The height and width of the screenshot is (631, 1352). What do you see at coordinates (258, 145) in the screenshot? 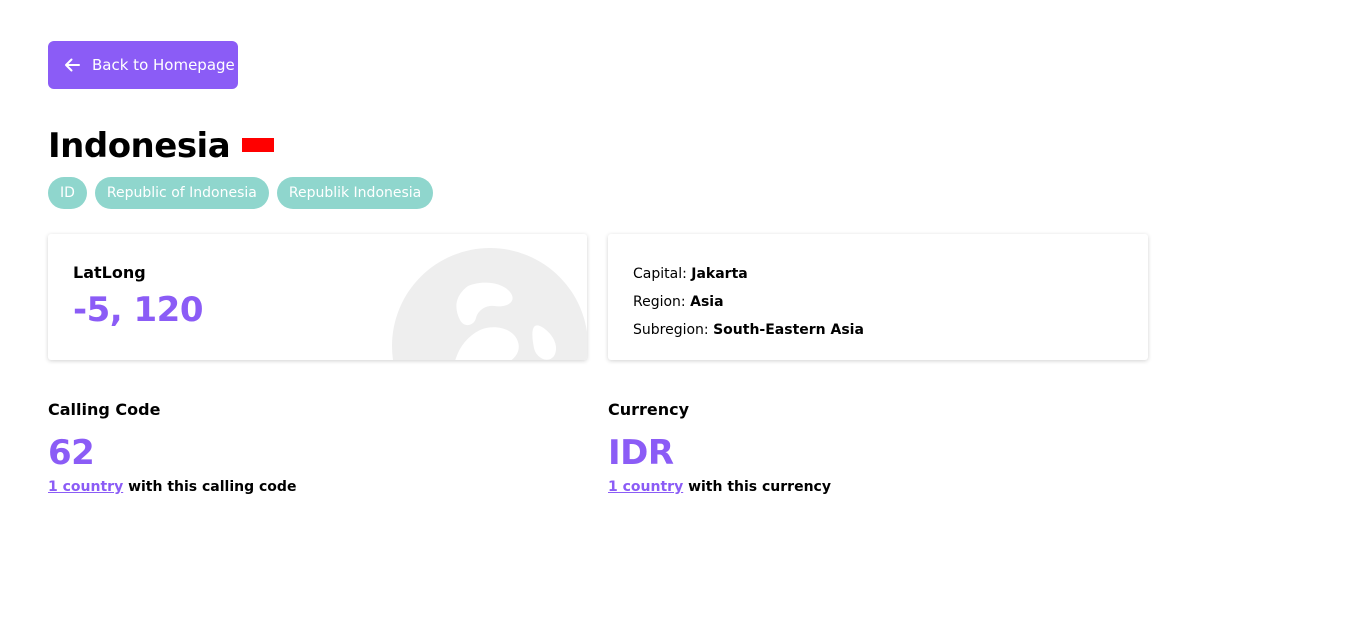
I see `country-flag` at bounding box center [258, 145].